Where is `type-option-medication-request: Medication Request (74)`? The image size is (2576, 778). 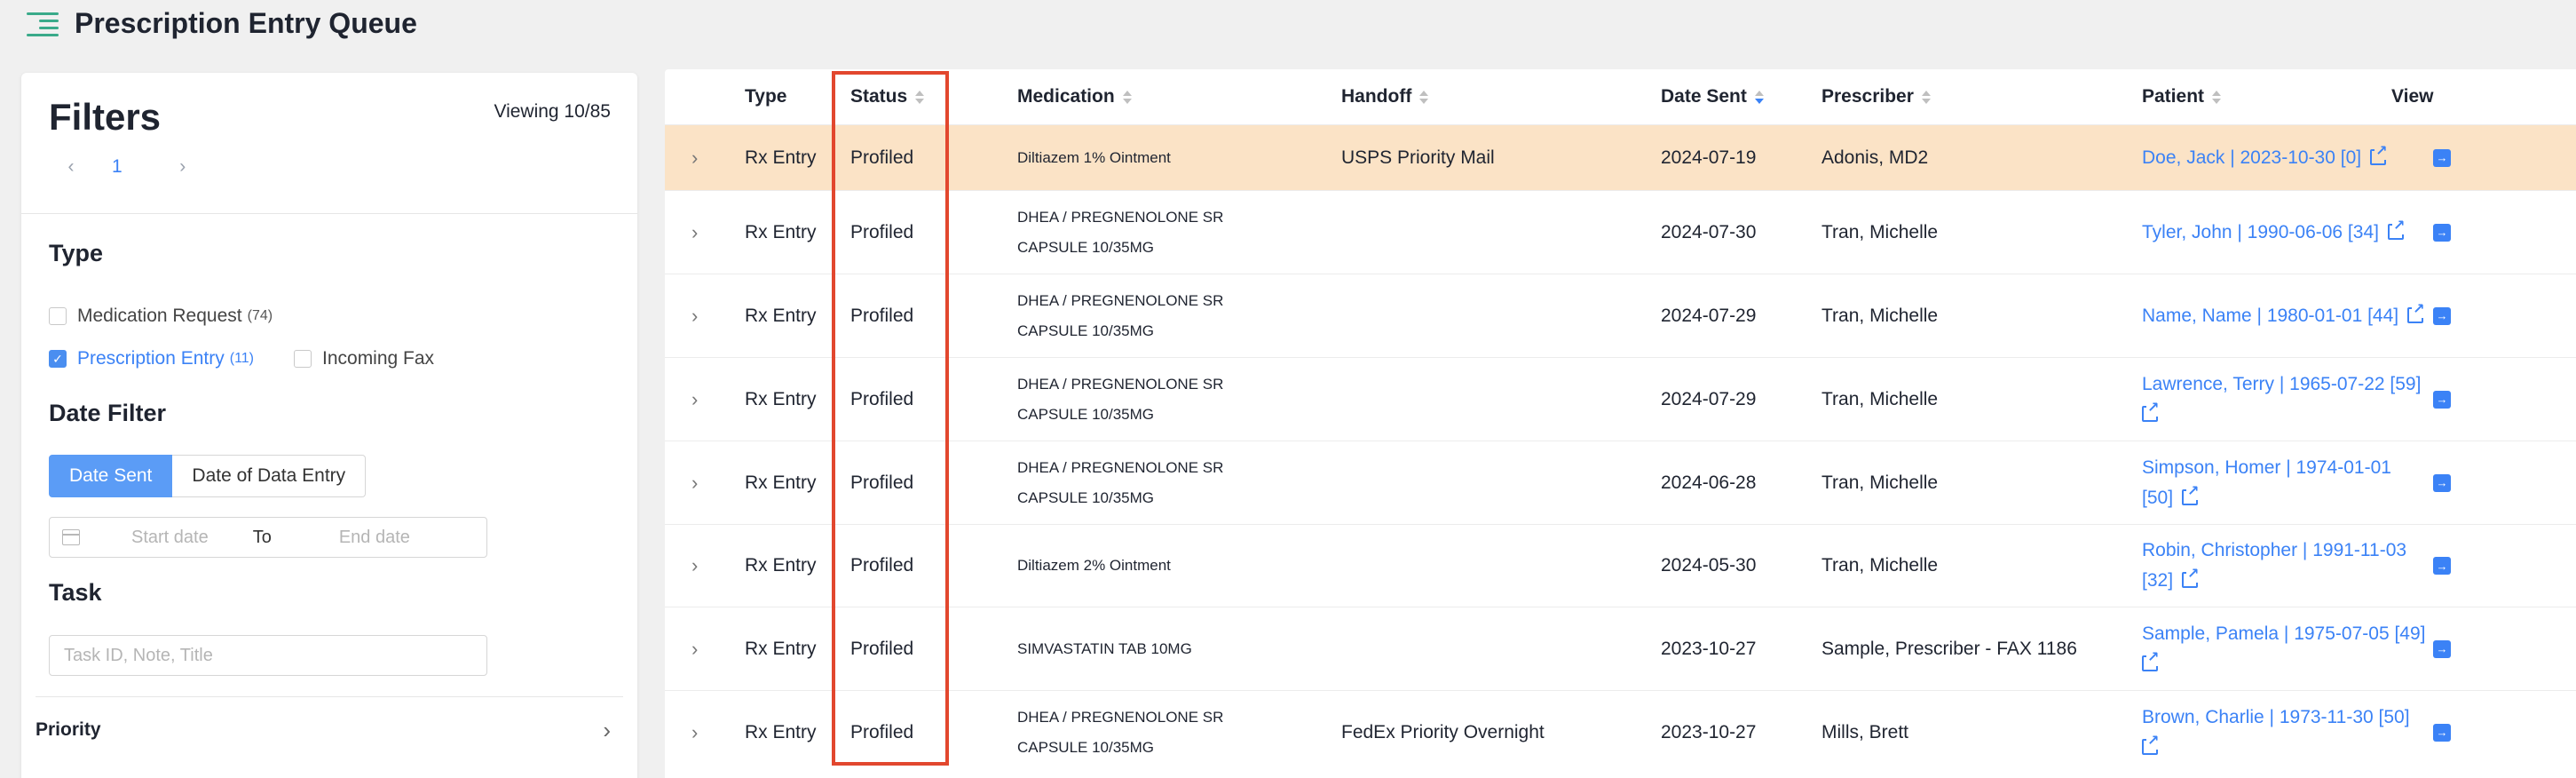
type-option-medication-request: Medication Request (74) is located at coordinates (161, 317).